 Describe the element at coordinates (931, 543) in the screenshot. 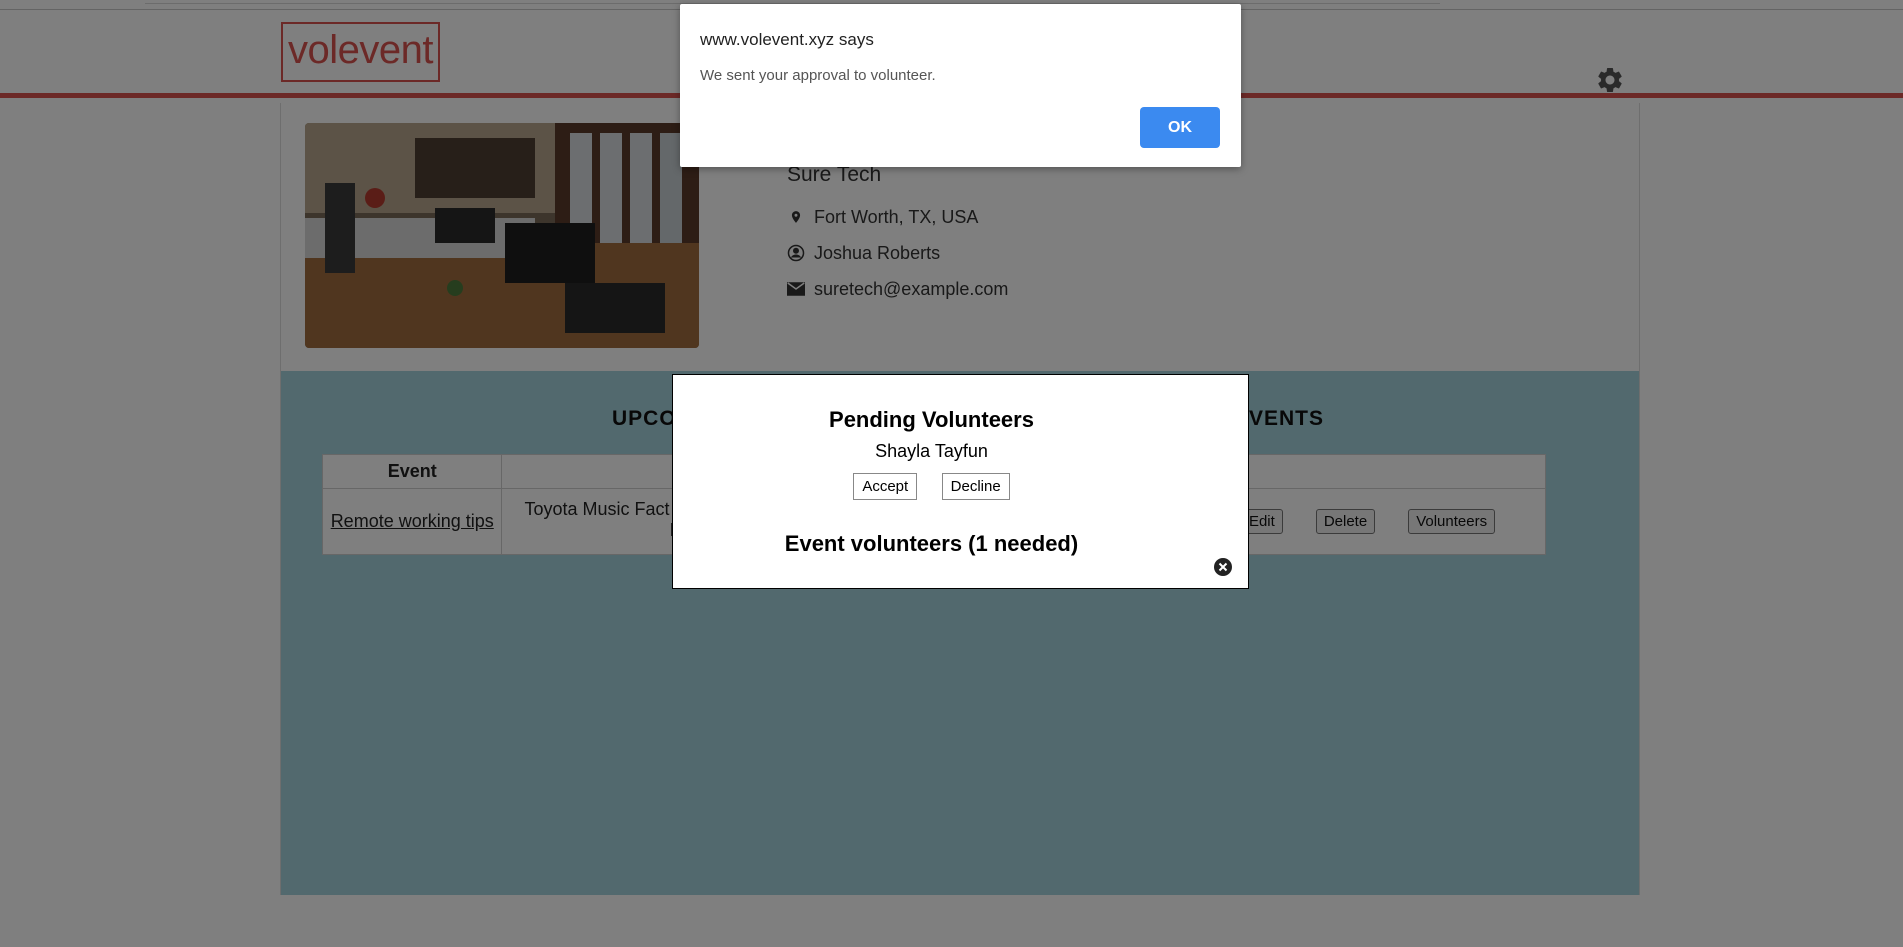

I see `event-volunteers-heading: Event volunteers (1 needed)` at that location.